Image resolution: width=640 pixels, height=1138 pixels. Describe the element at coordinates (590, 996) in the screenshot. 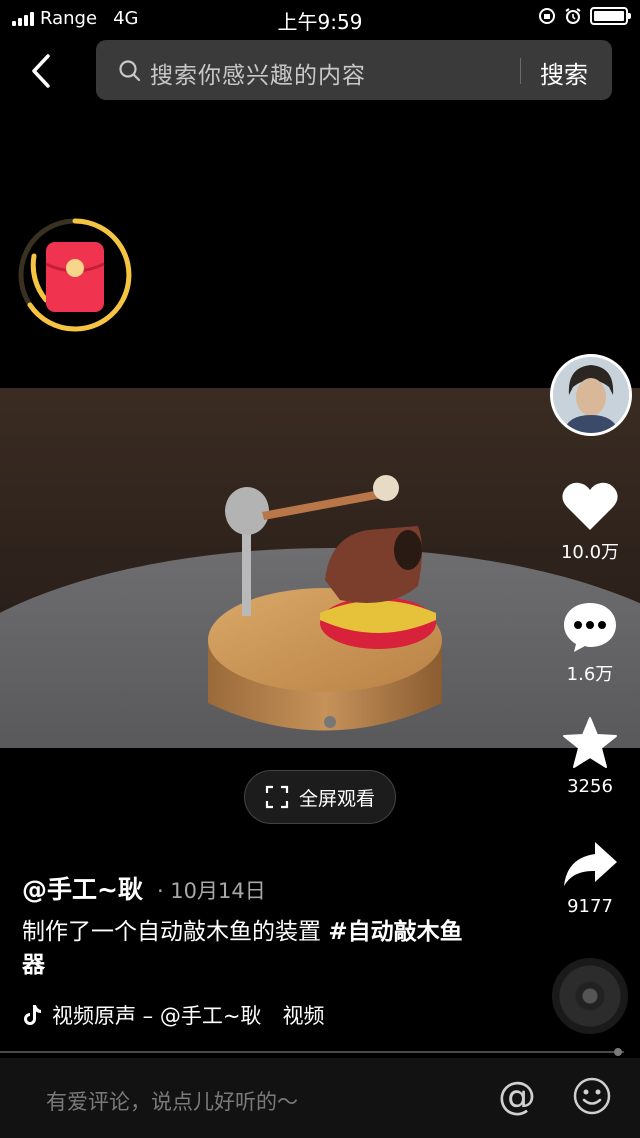

I see `music-disc-icon` at that location.